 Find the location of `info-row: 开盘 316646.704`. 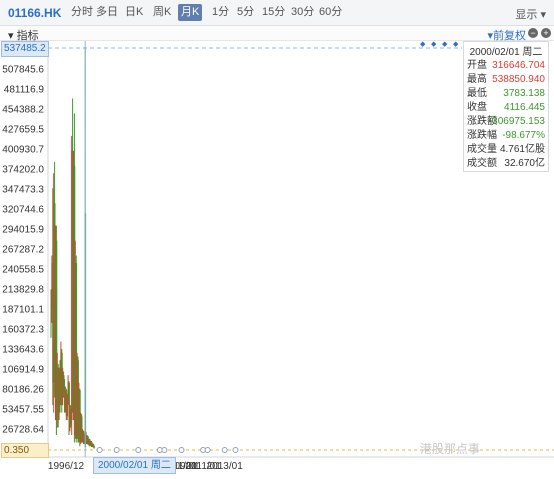

info-row: 开盘 316646.704 is located at coordinates (506, 66).